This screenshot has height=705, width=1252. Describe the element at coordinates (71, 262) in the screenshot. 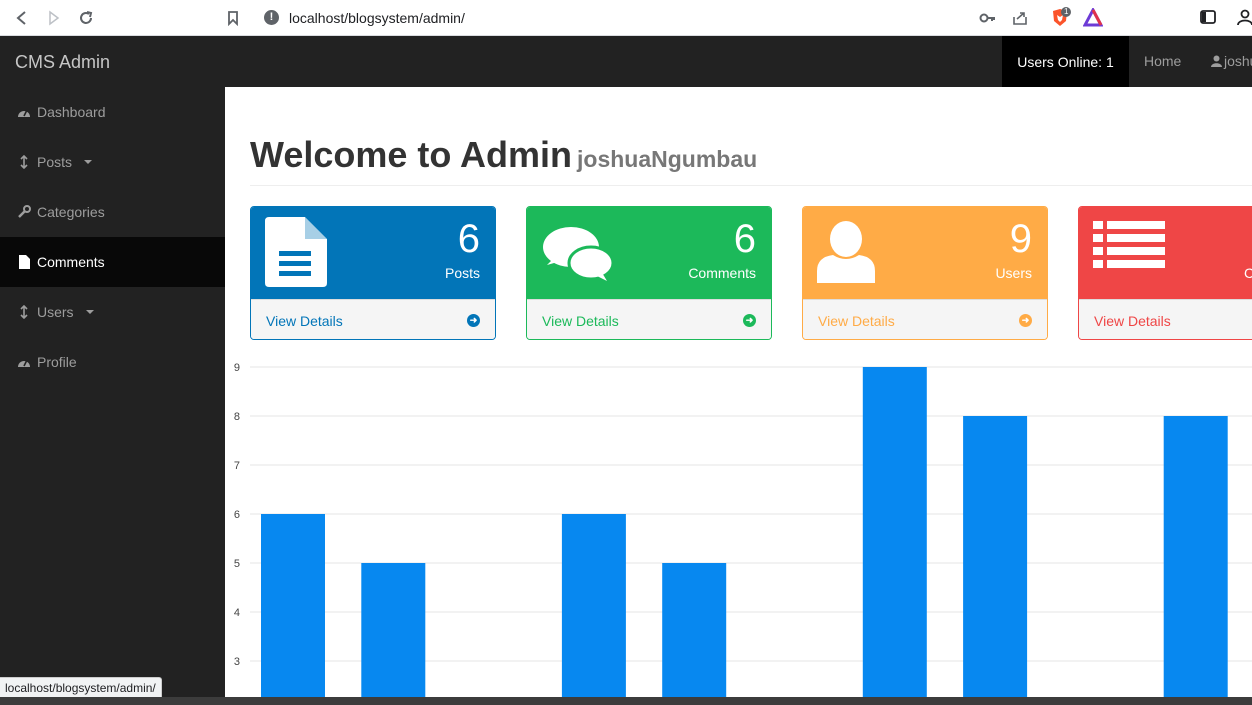

I see `sidebar-item-label: Comments` at that location.